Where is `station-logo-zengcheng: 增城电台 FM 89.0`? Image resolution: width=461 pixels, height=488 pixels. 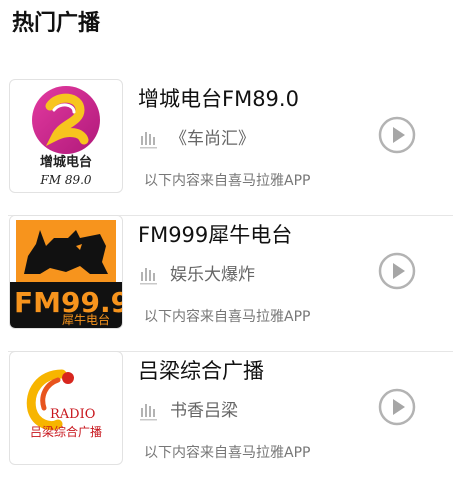 station-logo-zengcheng: 增城电台 FM 89.0 is located at coordinates (66, 136).